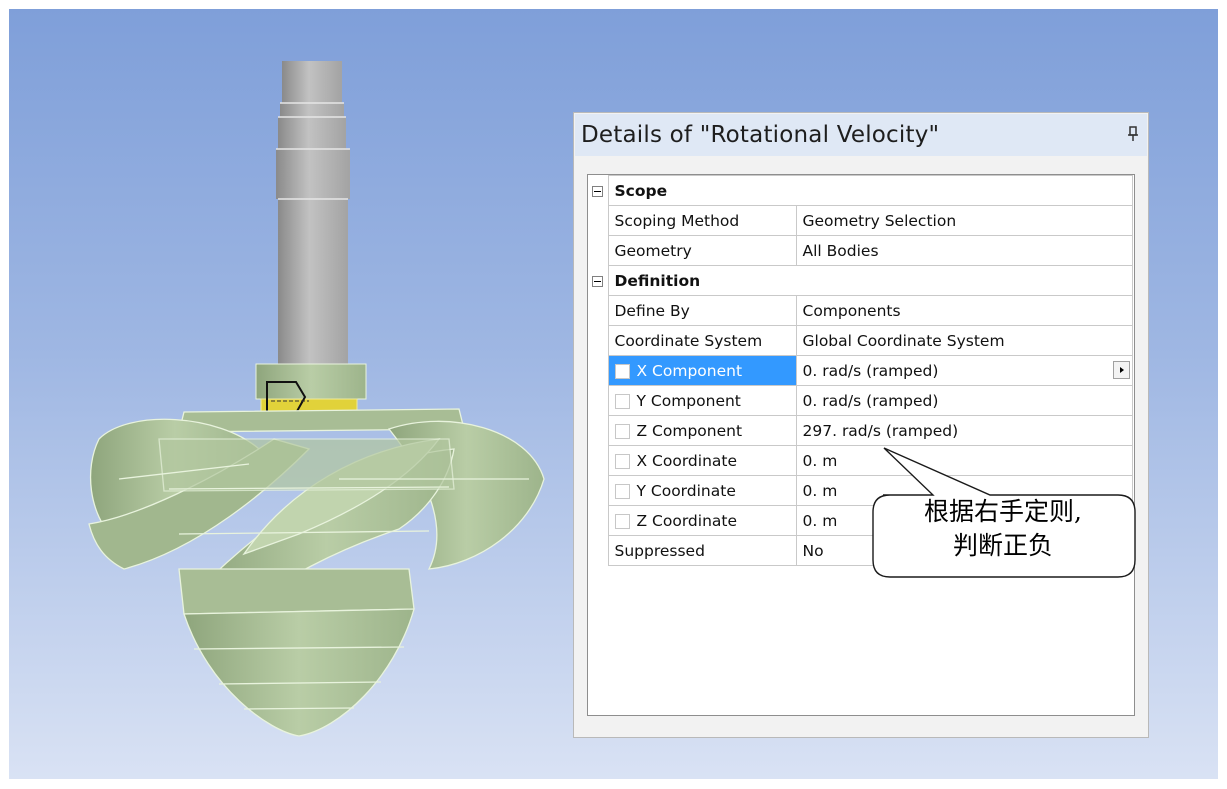 The width and height of the screenshot is (1227, 789). I want to click on group-label-definition: Definition, so click(870, 280).